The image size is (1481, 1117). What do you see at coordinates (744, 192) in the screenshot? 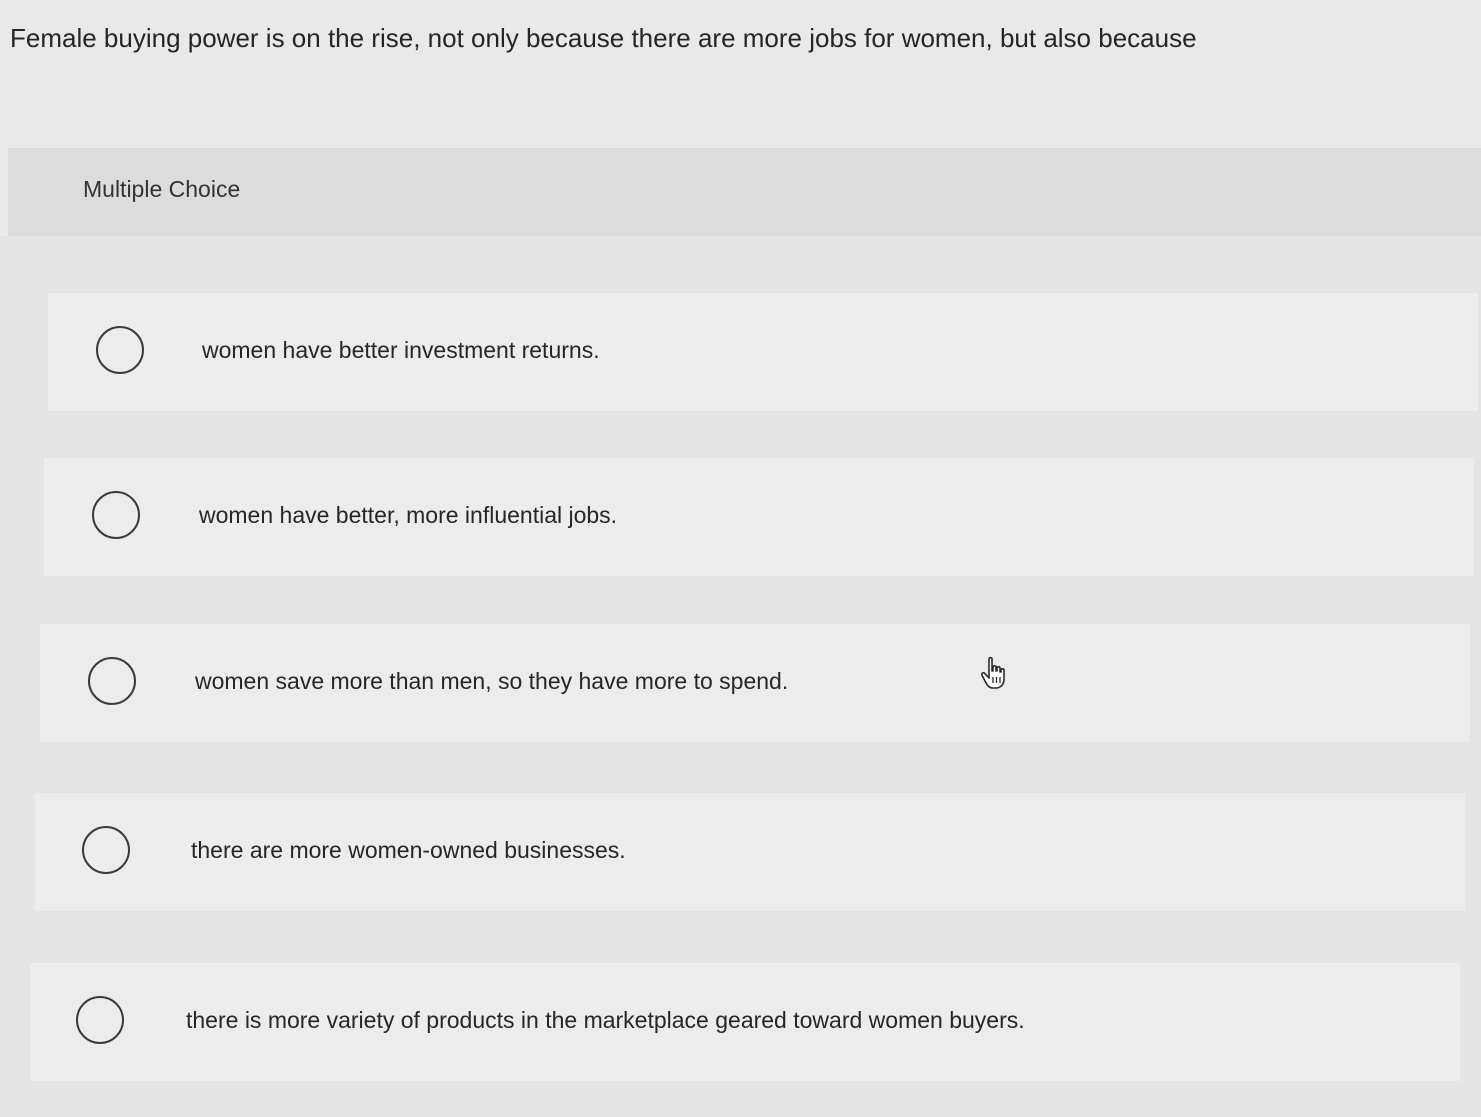
I see `multiple-choice-header: Multiple Choice` at bounding box center [744, 192].